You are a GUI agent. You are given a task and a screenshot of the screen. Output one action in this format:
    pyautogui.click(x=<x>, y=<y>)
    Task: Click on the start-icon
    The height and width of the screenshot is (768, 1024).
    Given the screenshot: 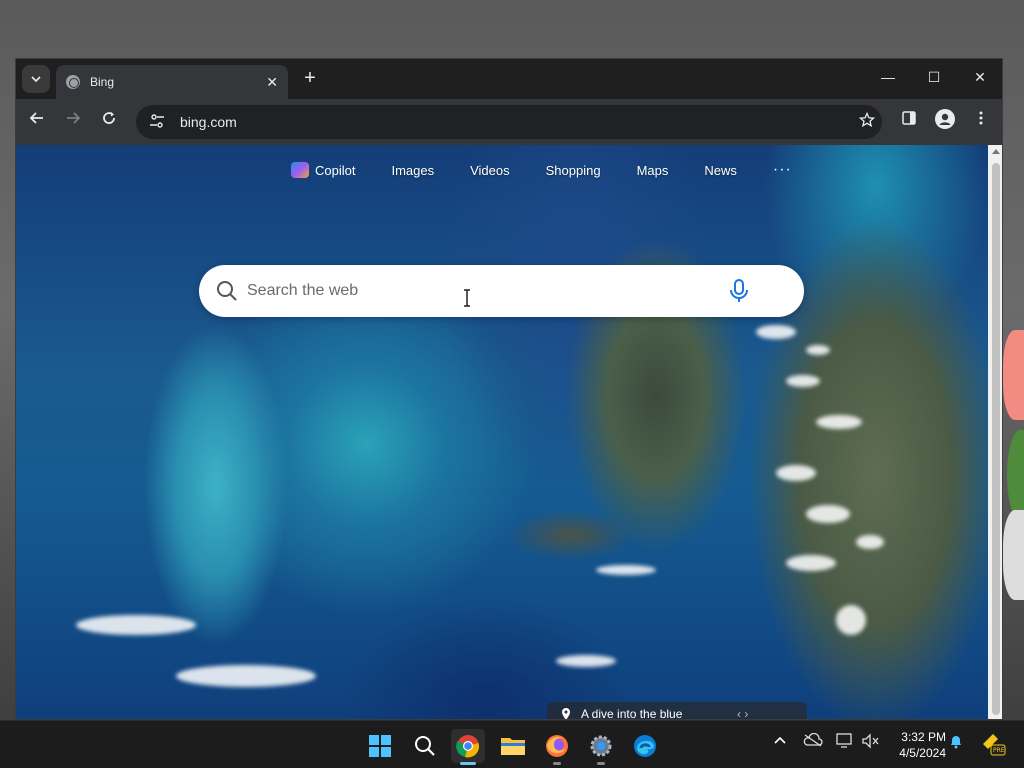 What is the action you would take?
    pyautogui.click(x=380, y=746)
    